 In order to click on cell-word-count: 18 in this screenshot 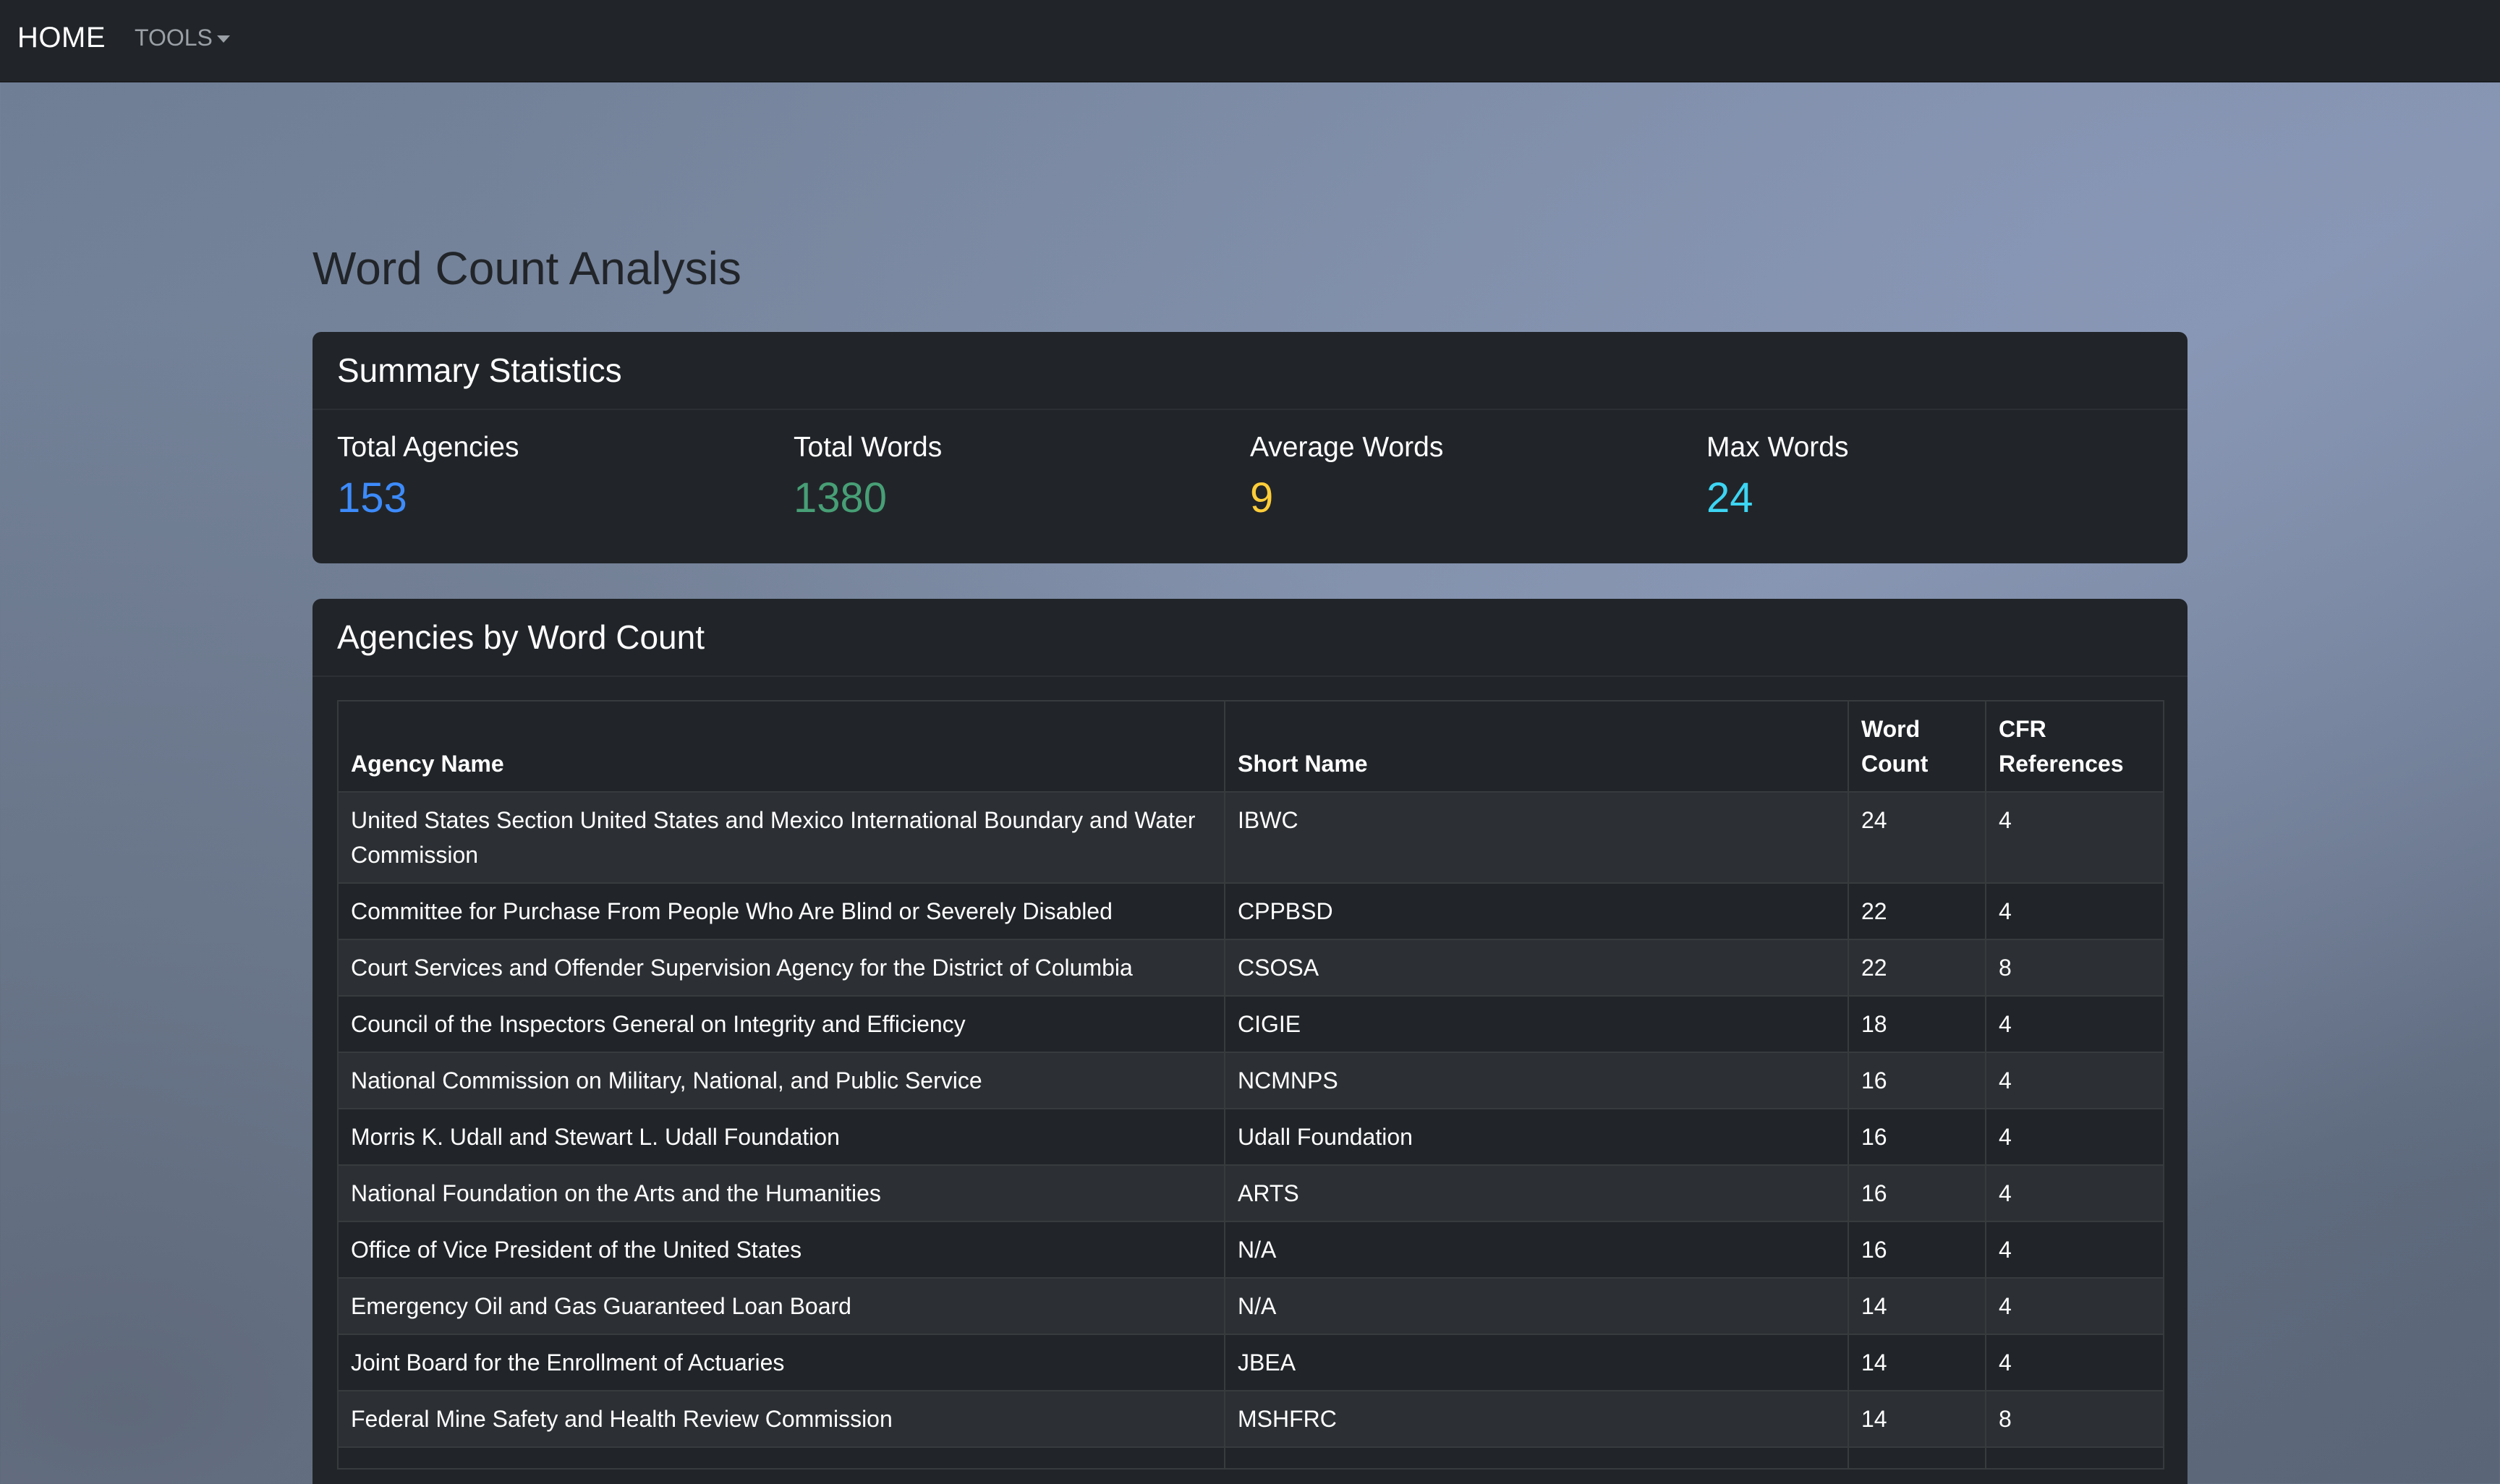, I will do `click(1917, 1024)`.